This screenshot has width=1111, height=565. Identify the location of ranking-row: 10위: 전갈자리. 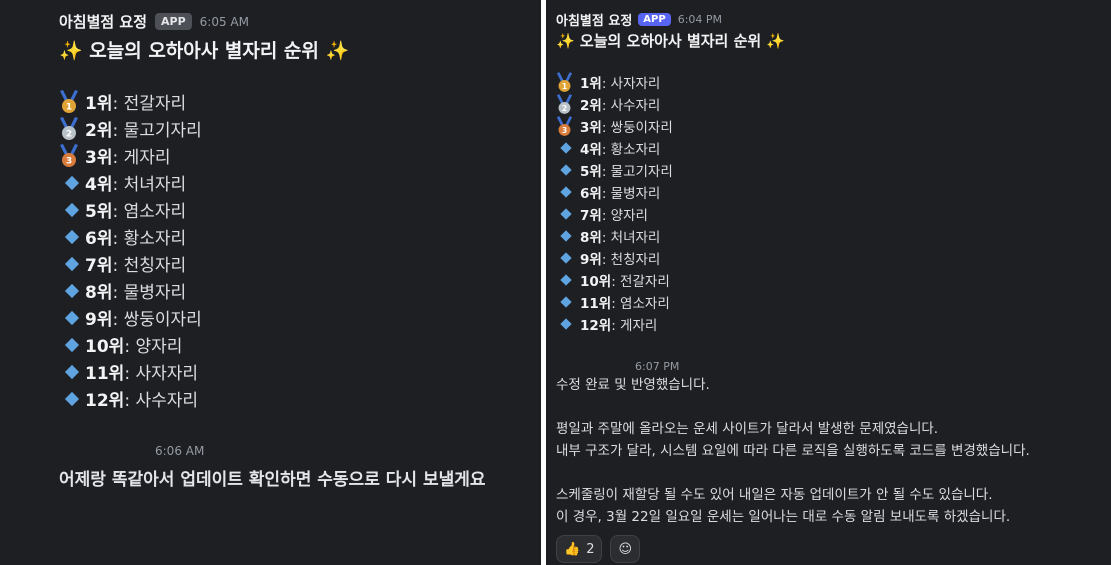
(614, 280).